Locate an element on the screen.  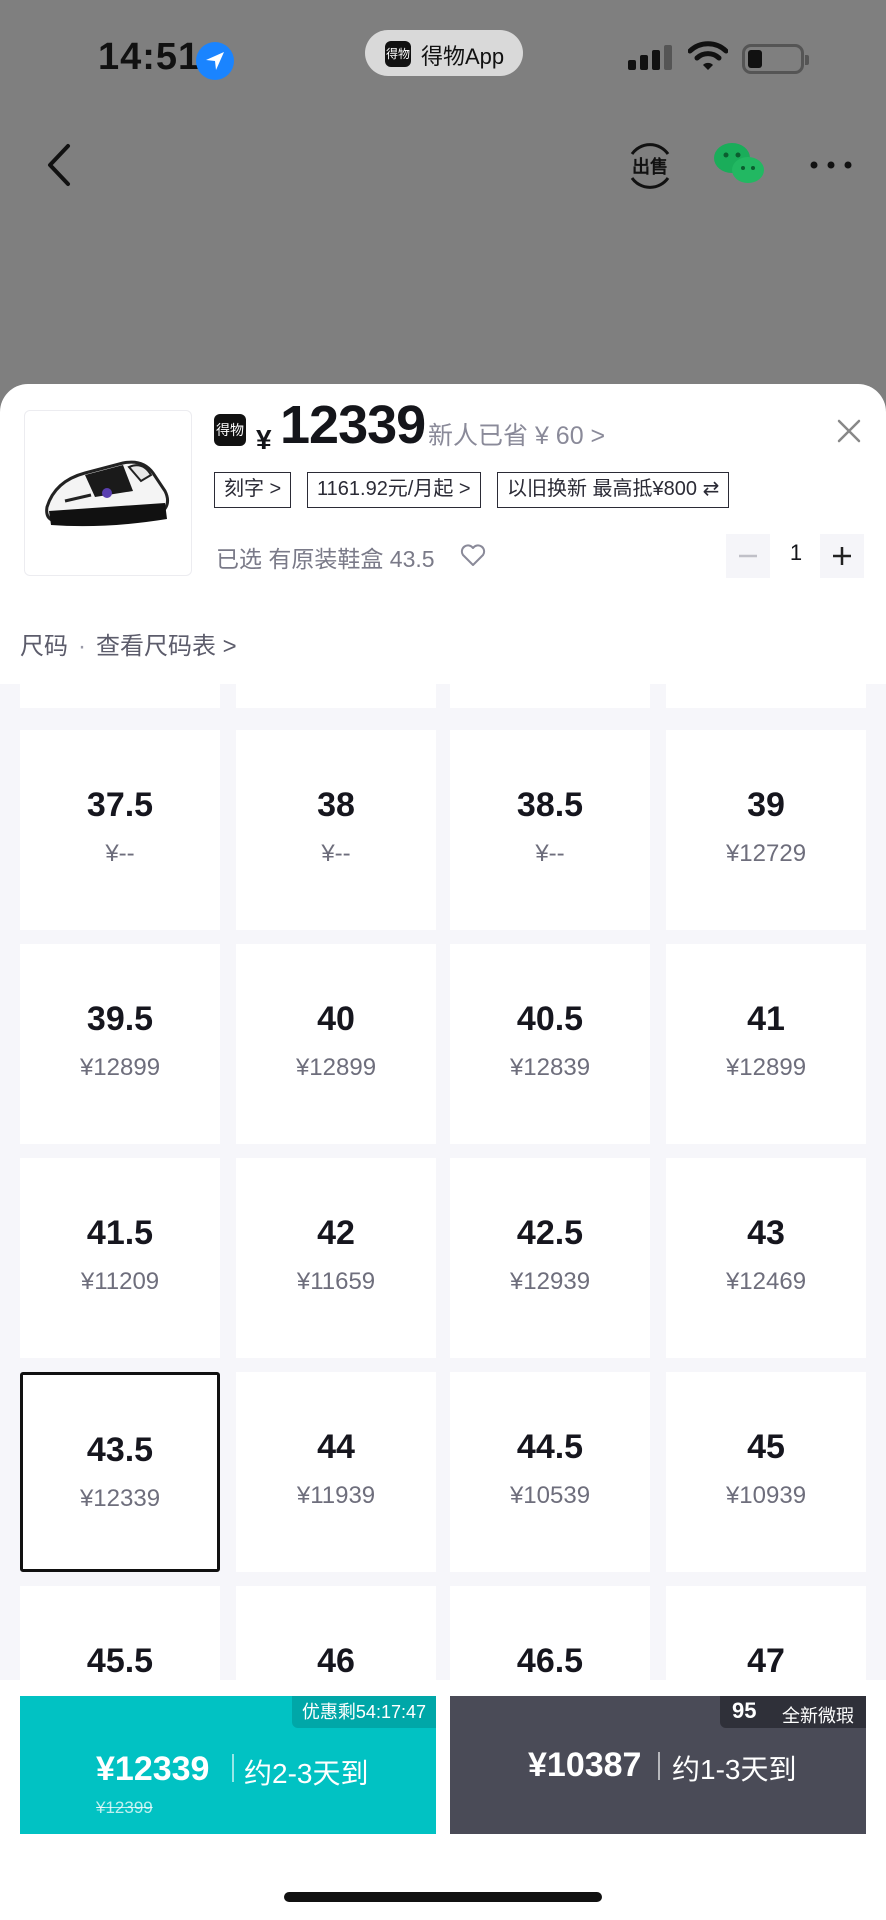
status-time: 14:51 is located at coordinates (149, 57).